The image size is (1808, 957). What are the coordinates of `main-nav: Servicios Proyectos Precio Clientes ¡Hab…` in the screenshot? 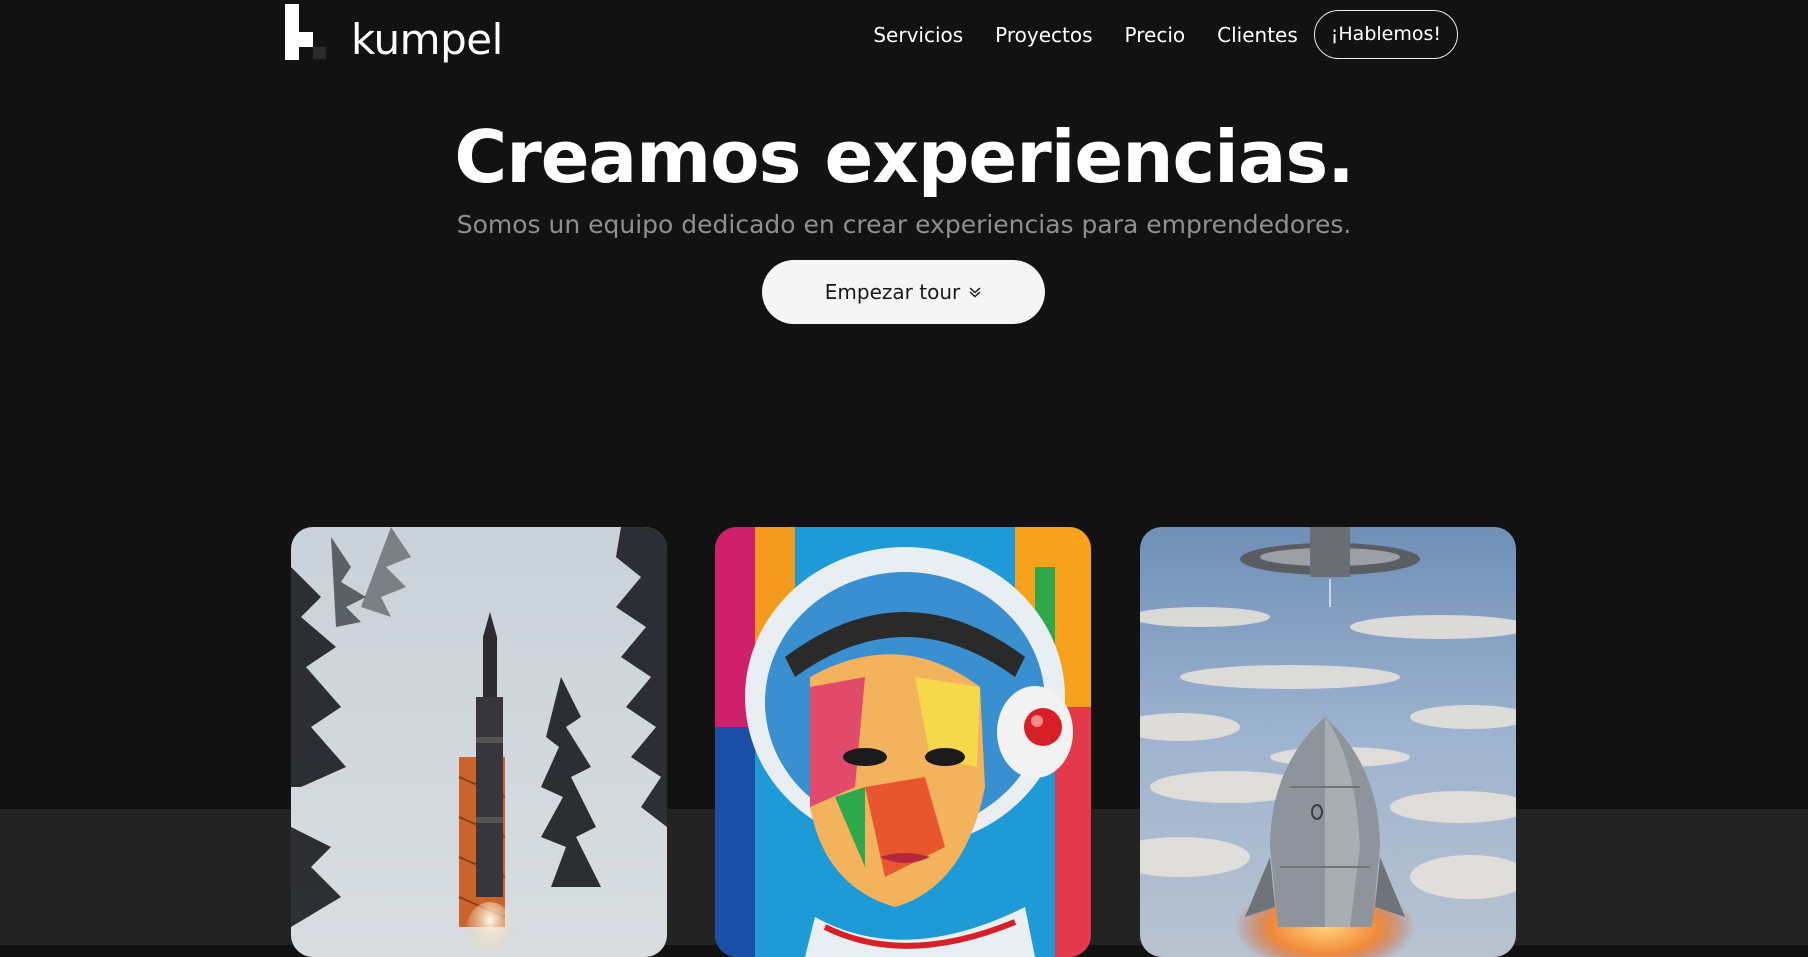 It's located at (1165, 34).